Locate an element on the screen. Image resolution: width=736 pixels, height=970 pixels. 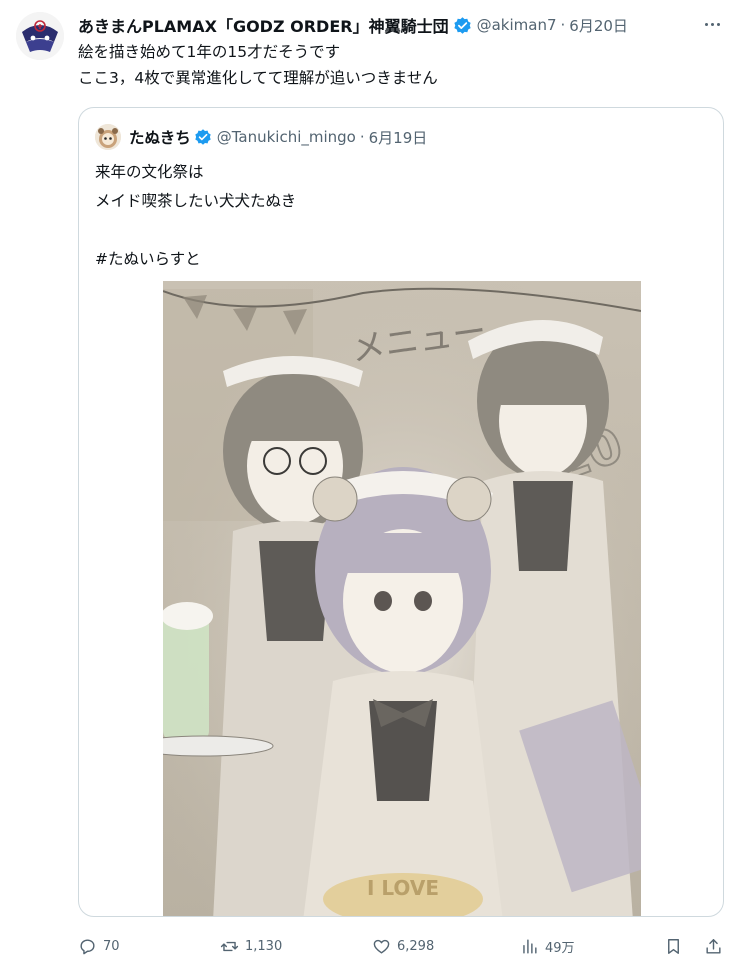
more-button is located at coordinates (712, 24).